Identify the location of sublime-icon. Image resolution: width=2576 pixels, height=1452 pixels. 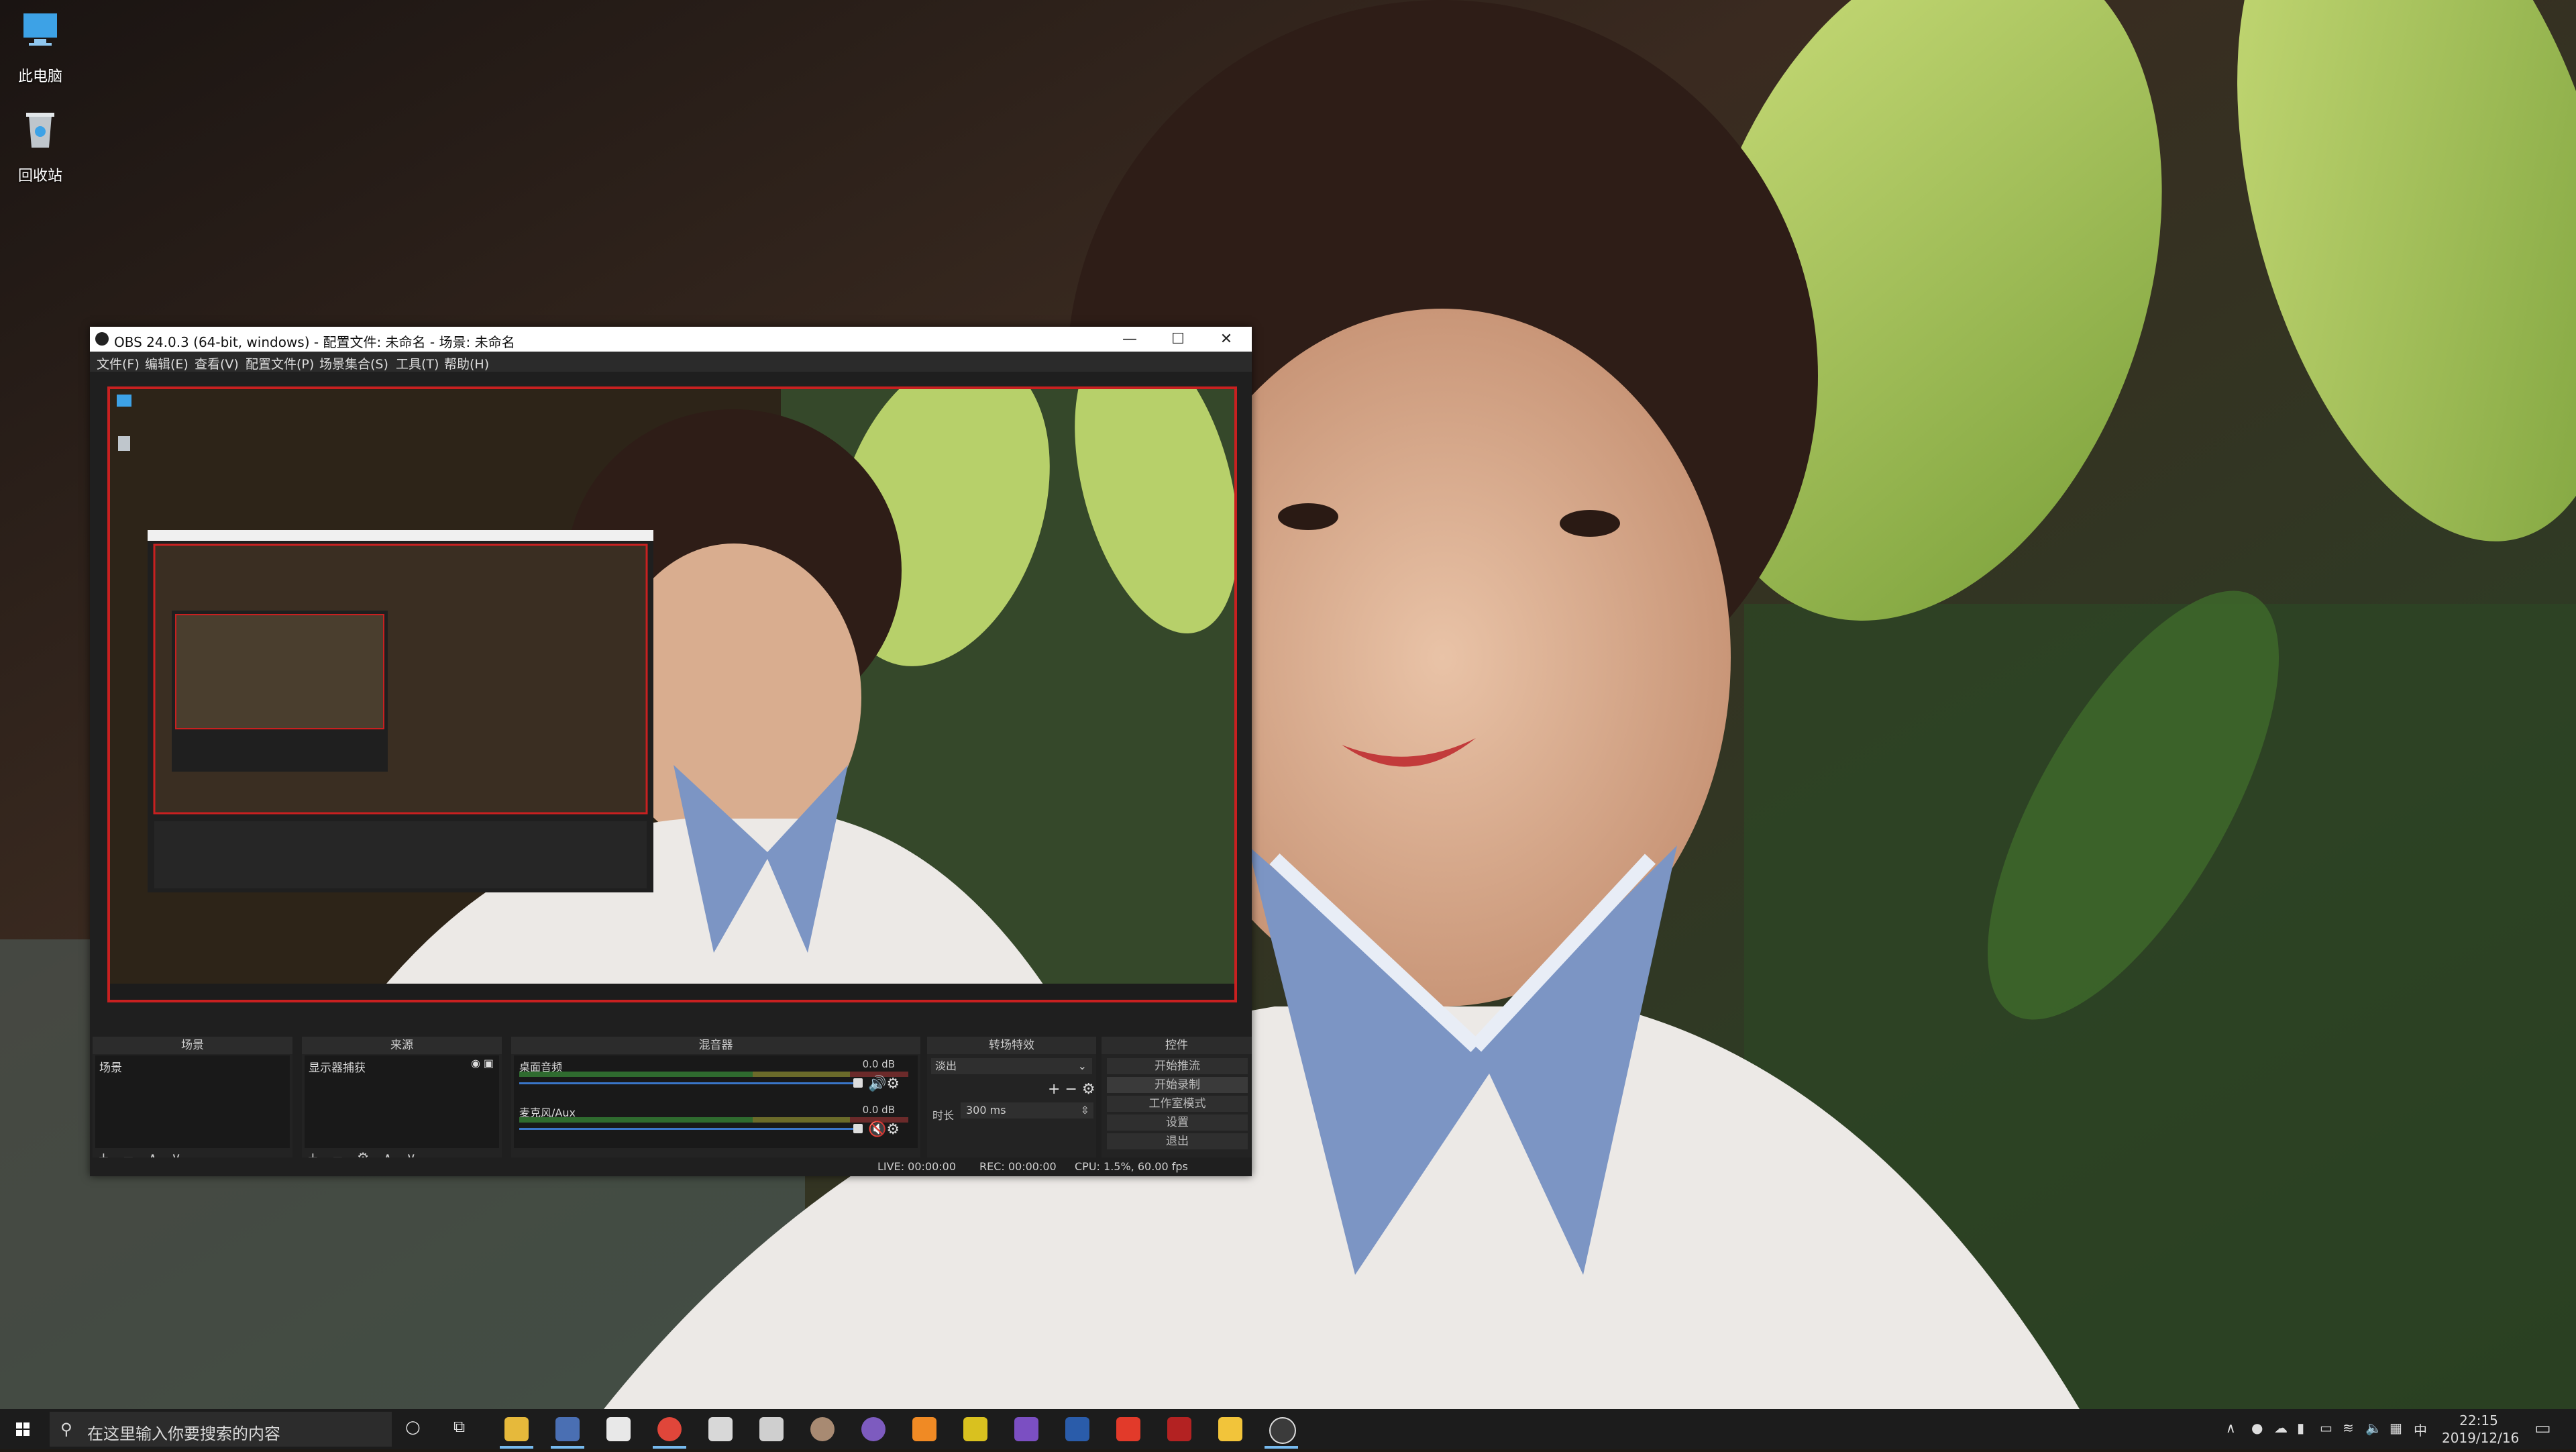
(924, 1429).